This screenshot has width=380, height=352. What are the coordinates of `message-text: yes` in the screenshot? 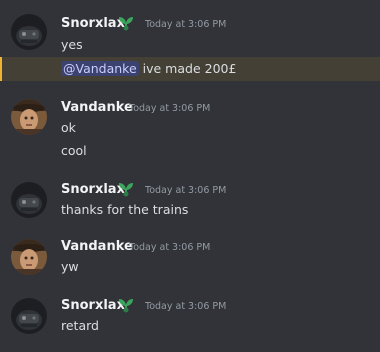 It's located at (72, 44).